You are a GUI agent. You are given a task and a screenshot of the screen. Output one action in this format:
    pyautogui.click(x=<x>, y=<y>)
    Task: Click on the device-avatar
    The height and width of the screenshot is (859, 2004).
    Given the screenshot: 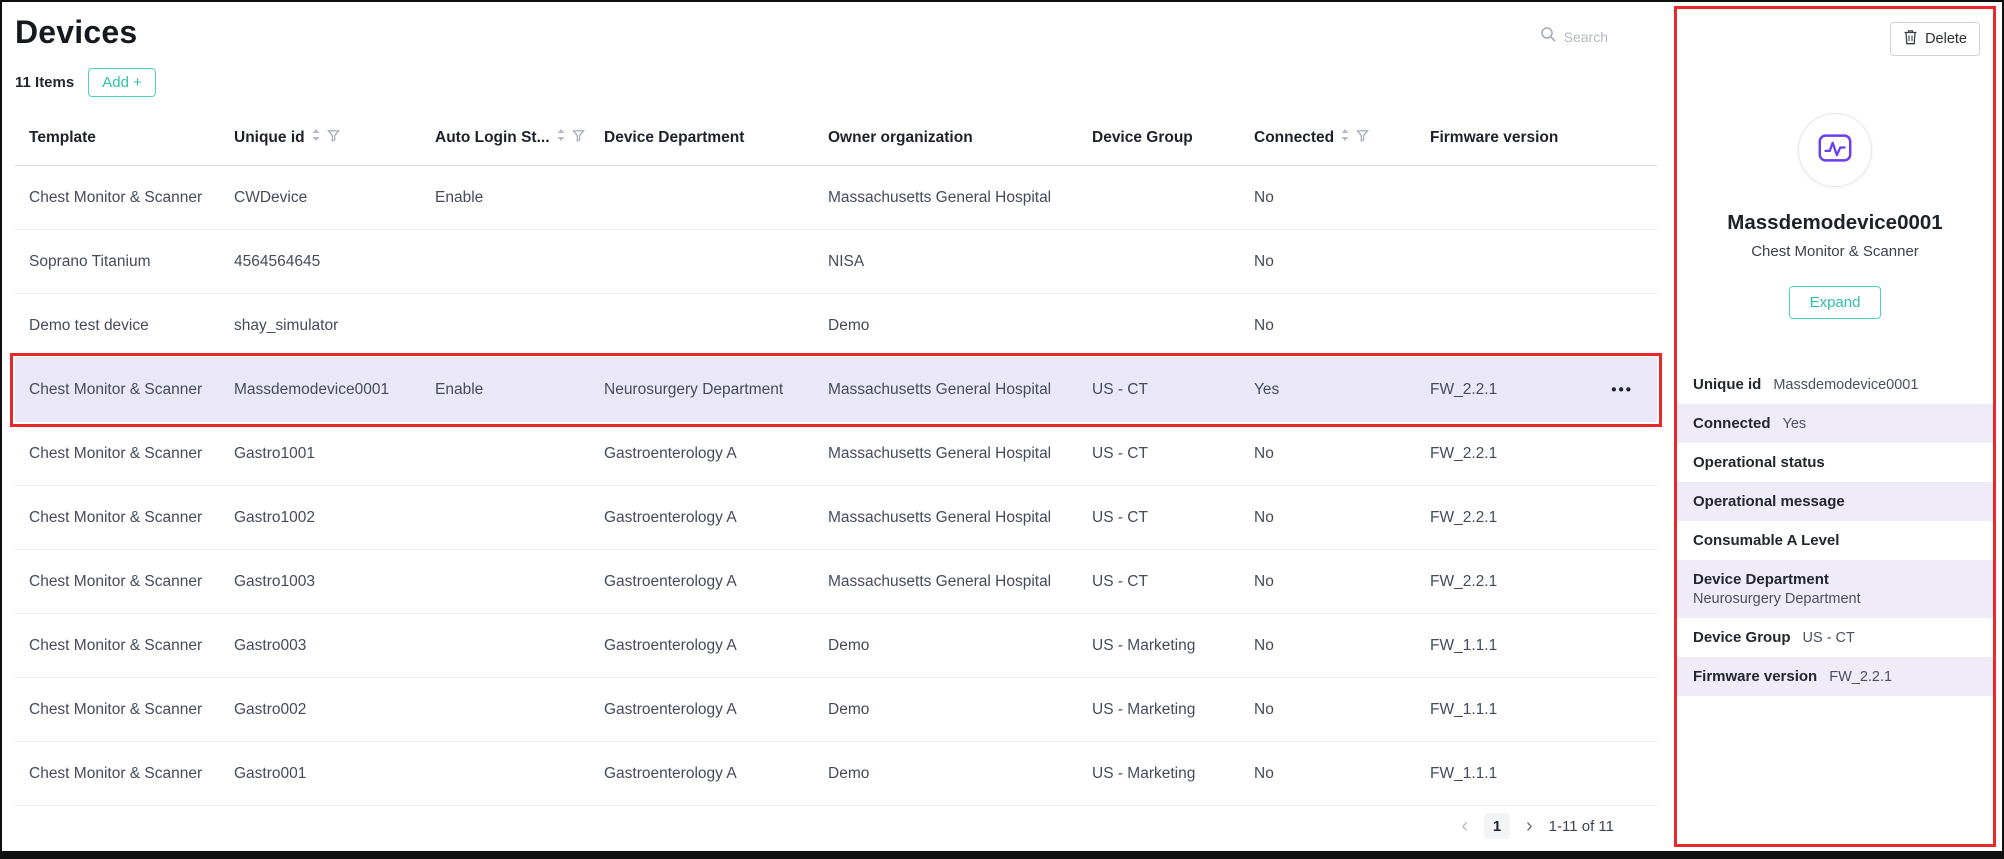 What is the action you would take?
    pyautogui.click(x=1835, y=150)
    